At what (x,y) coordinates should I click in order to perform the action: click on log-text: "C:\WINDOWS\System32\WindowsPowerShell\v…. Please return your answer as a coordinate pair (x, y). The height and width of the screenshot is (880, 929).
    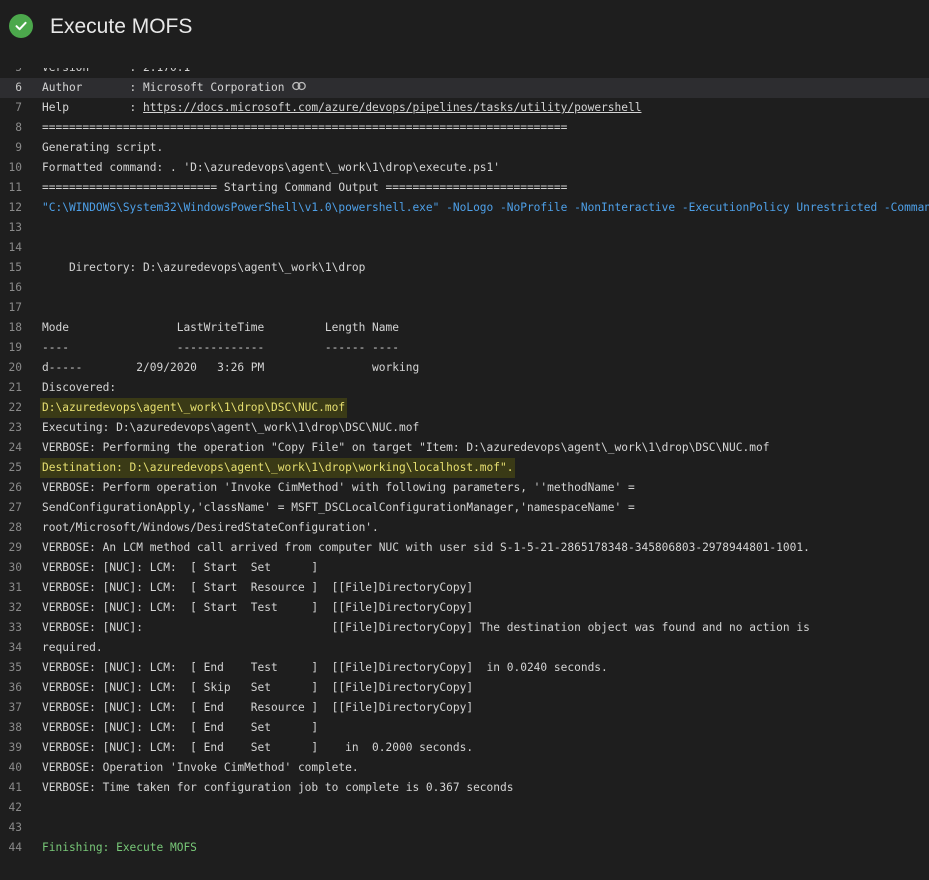
    Looking at the image, I should click on (485, 208).